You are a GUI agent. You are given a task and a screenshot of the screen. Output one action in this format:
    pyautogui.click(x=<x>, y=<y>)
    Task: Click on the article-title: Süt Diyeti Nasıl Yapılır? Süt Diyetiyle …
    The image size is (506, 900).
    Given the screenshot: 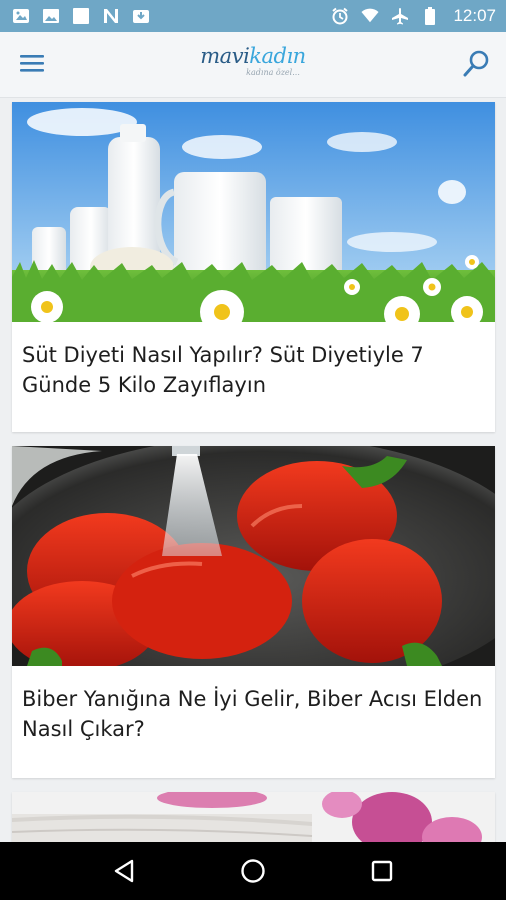 What is the action you would take?
    pyautogui.click(x=253, y=361)
    